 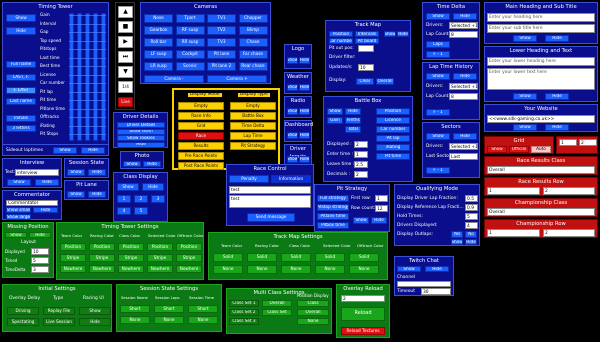 What do you see at coordinates (253, 106) in the screenshot?
I see `display-type-option: Empty` at bounding box center [253, 106].